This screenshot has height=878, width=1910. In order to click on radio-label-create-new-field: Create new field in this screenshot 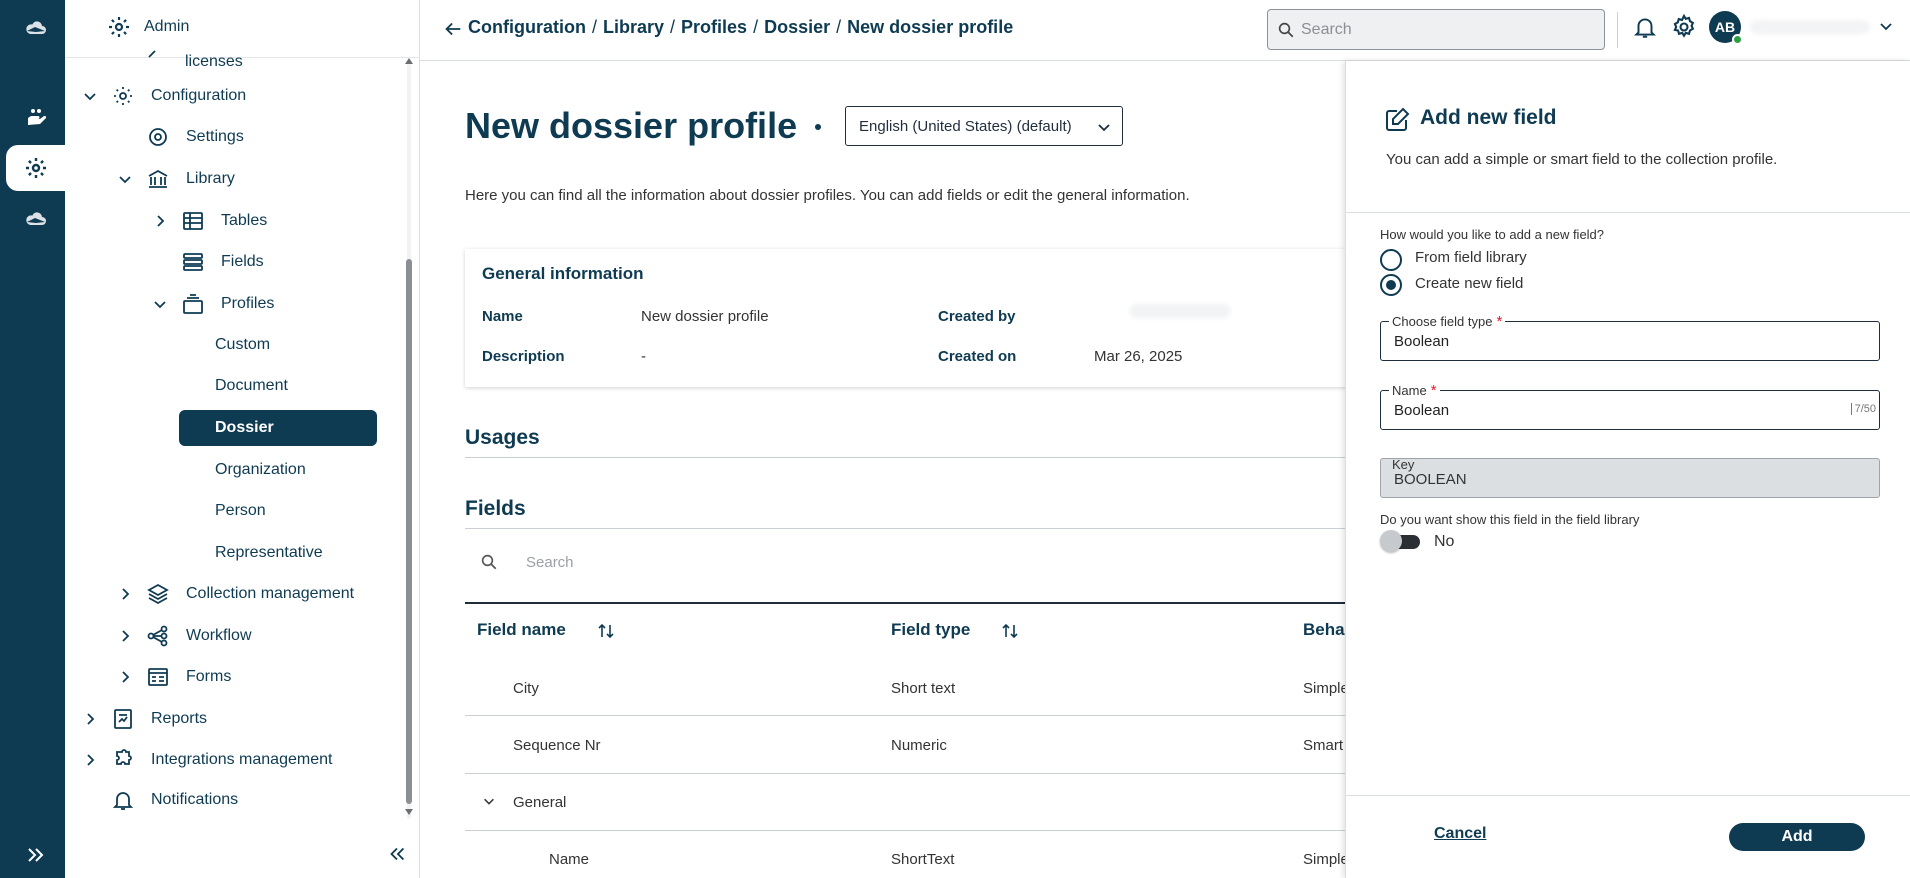, I will do `click(1469, 283)`.